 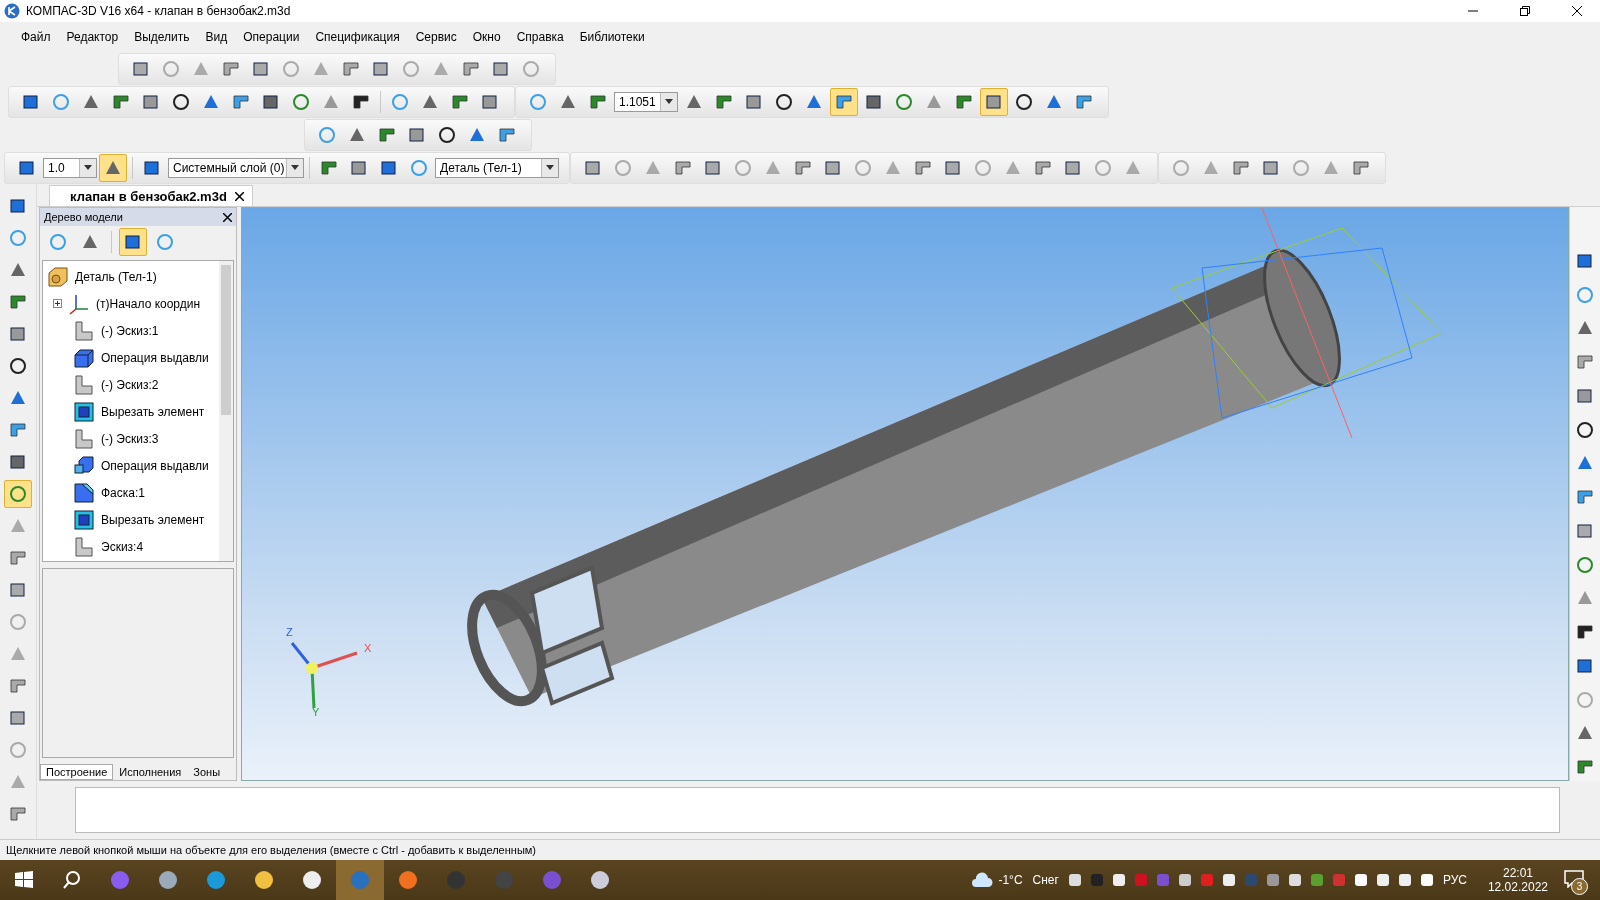 What do you see at coordinates (1045, 880) in the screenshot?
I see `weather-text: Снег` at bounding box center [1045, 880].